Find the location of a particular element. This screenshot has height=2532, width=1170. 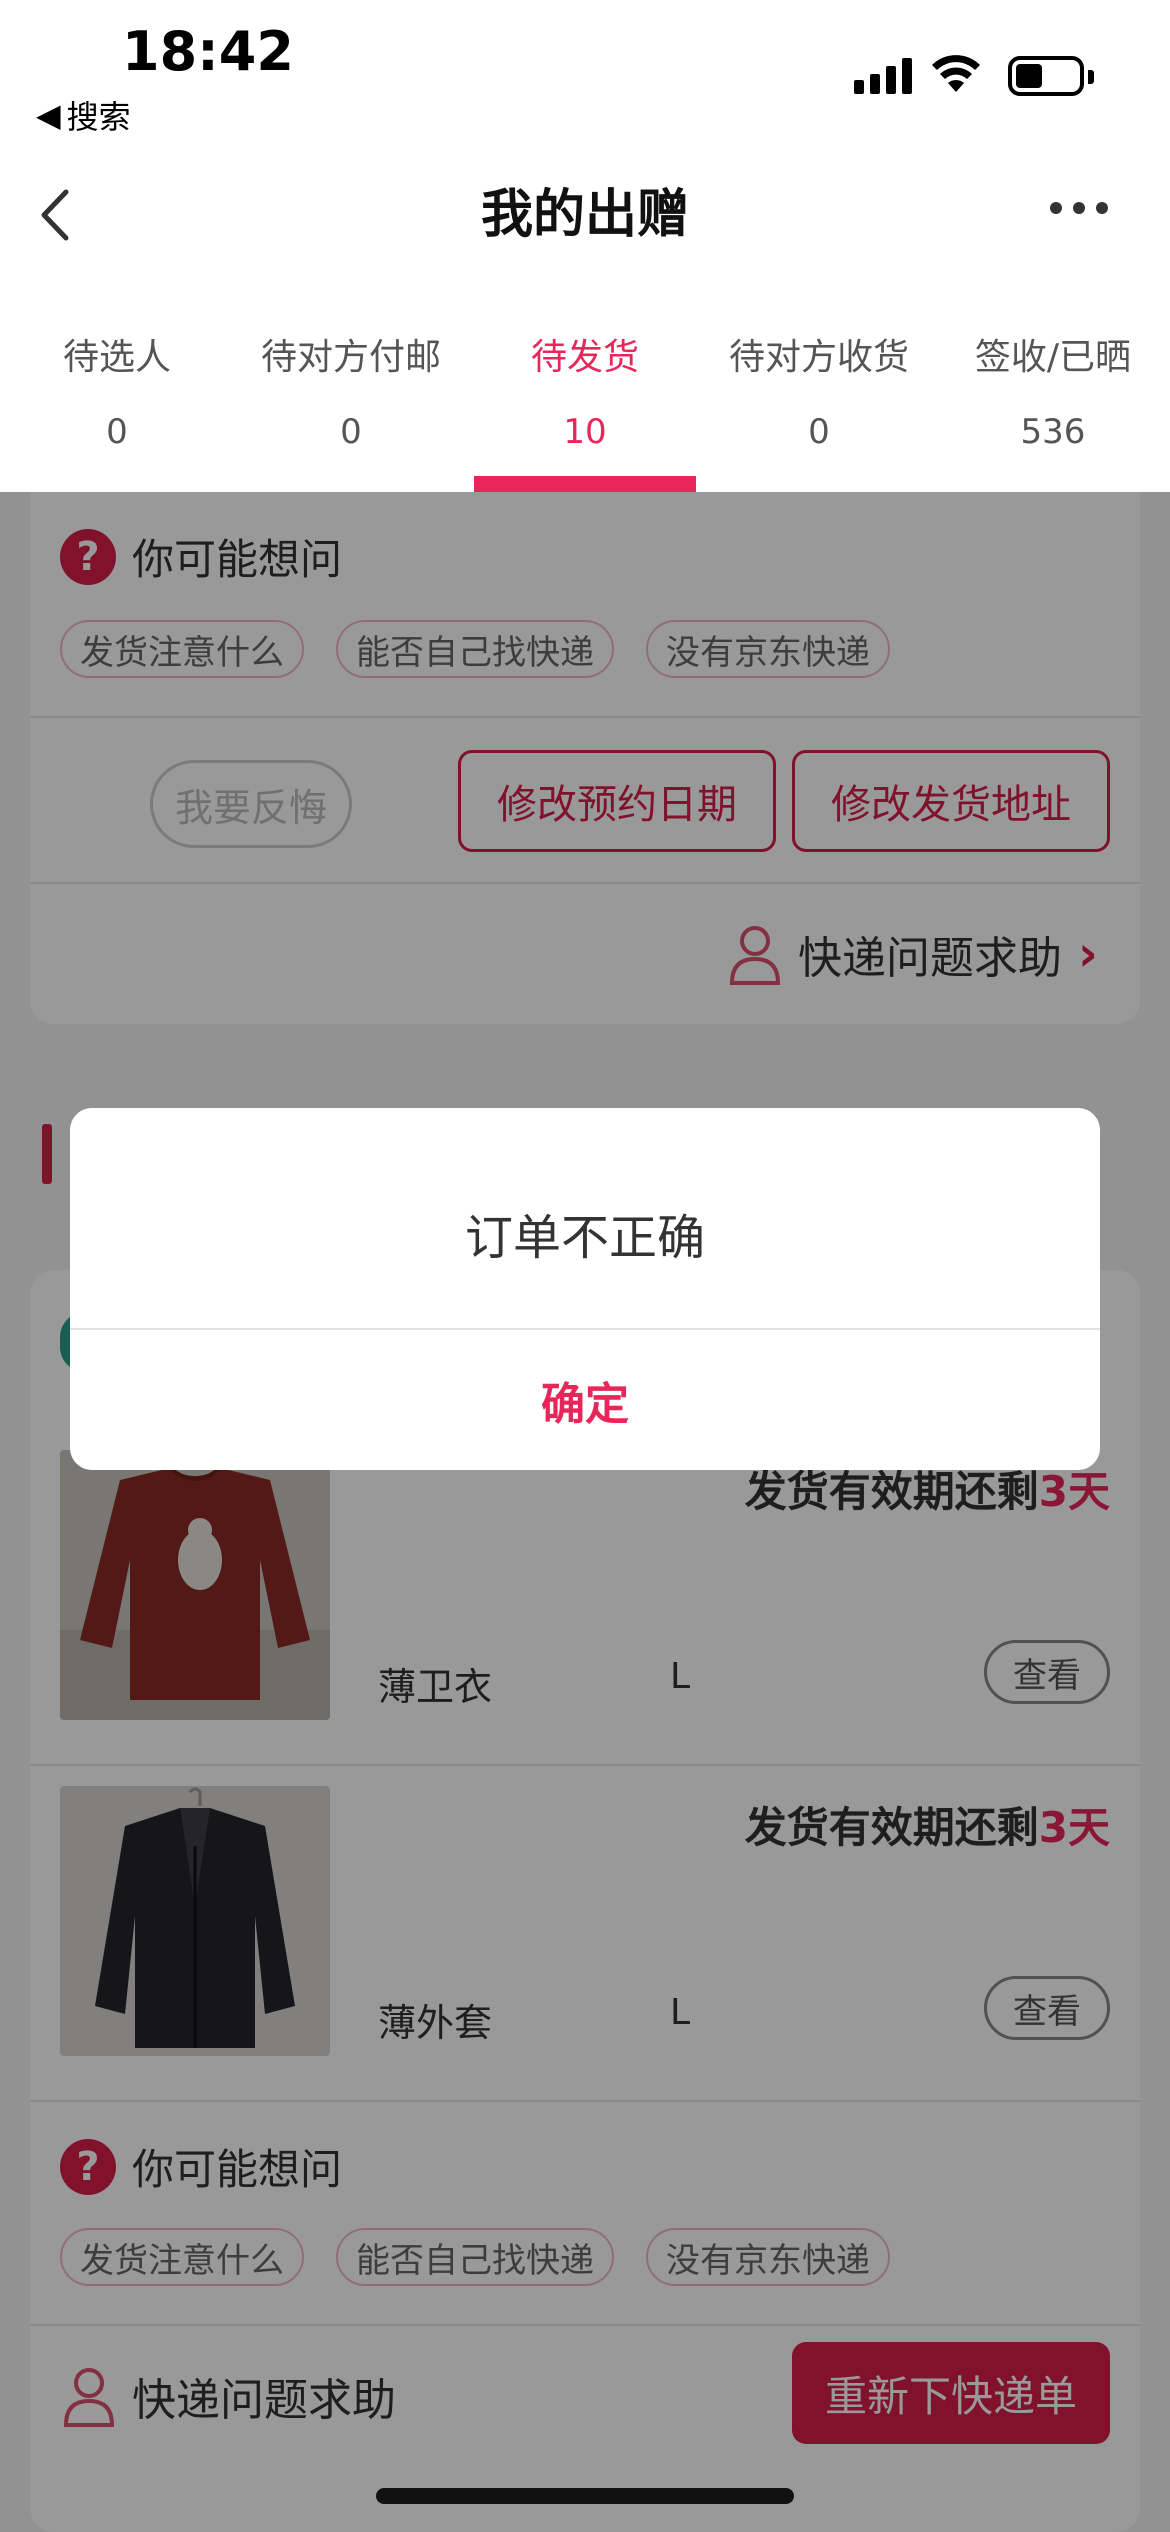

tab-received: 签收/已晒 536 is located at coordinates (1053, 386).